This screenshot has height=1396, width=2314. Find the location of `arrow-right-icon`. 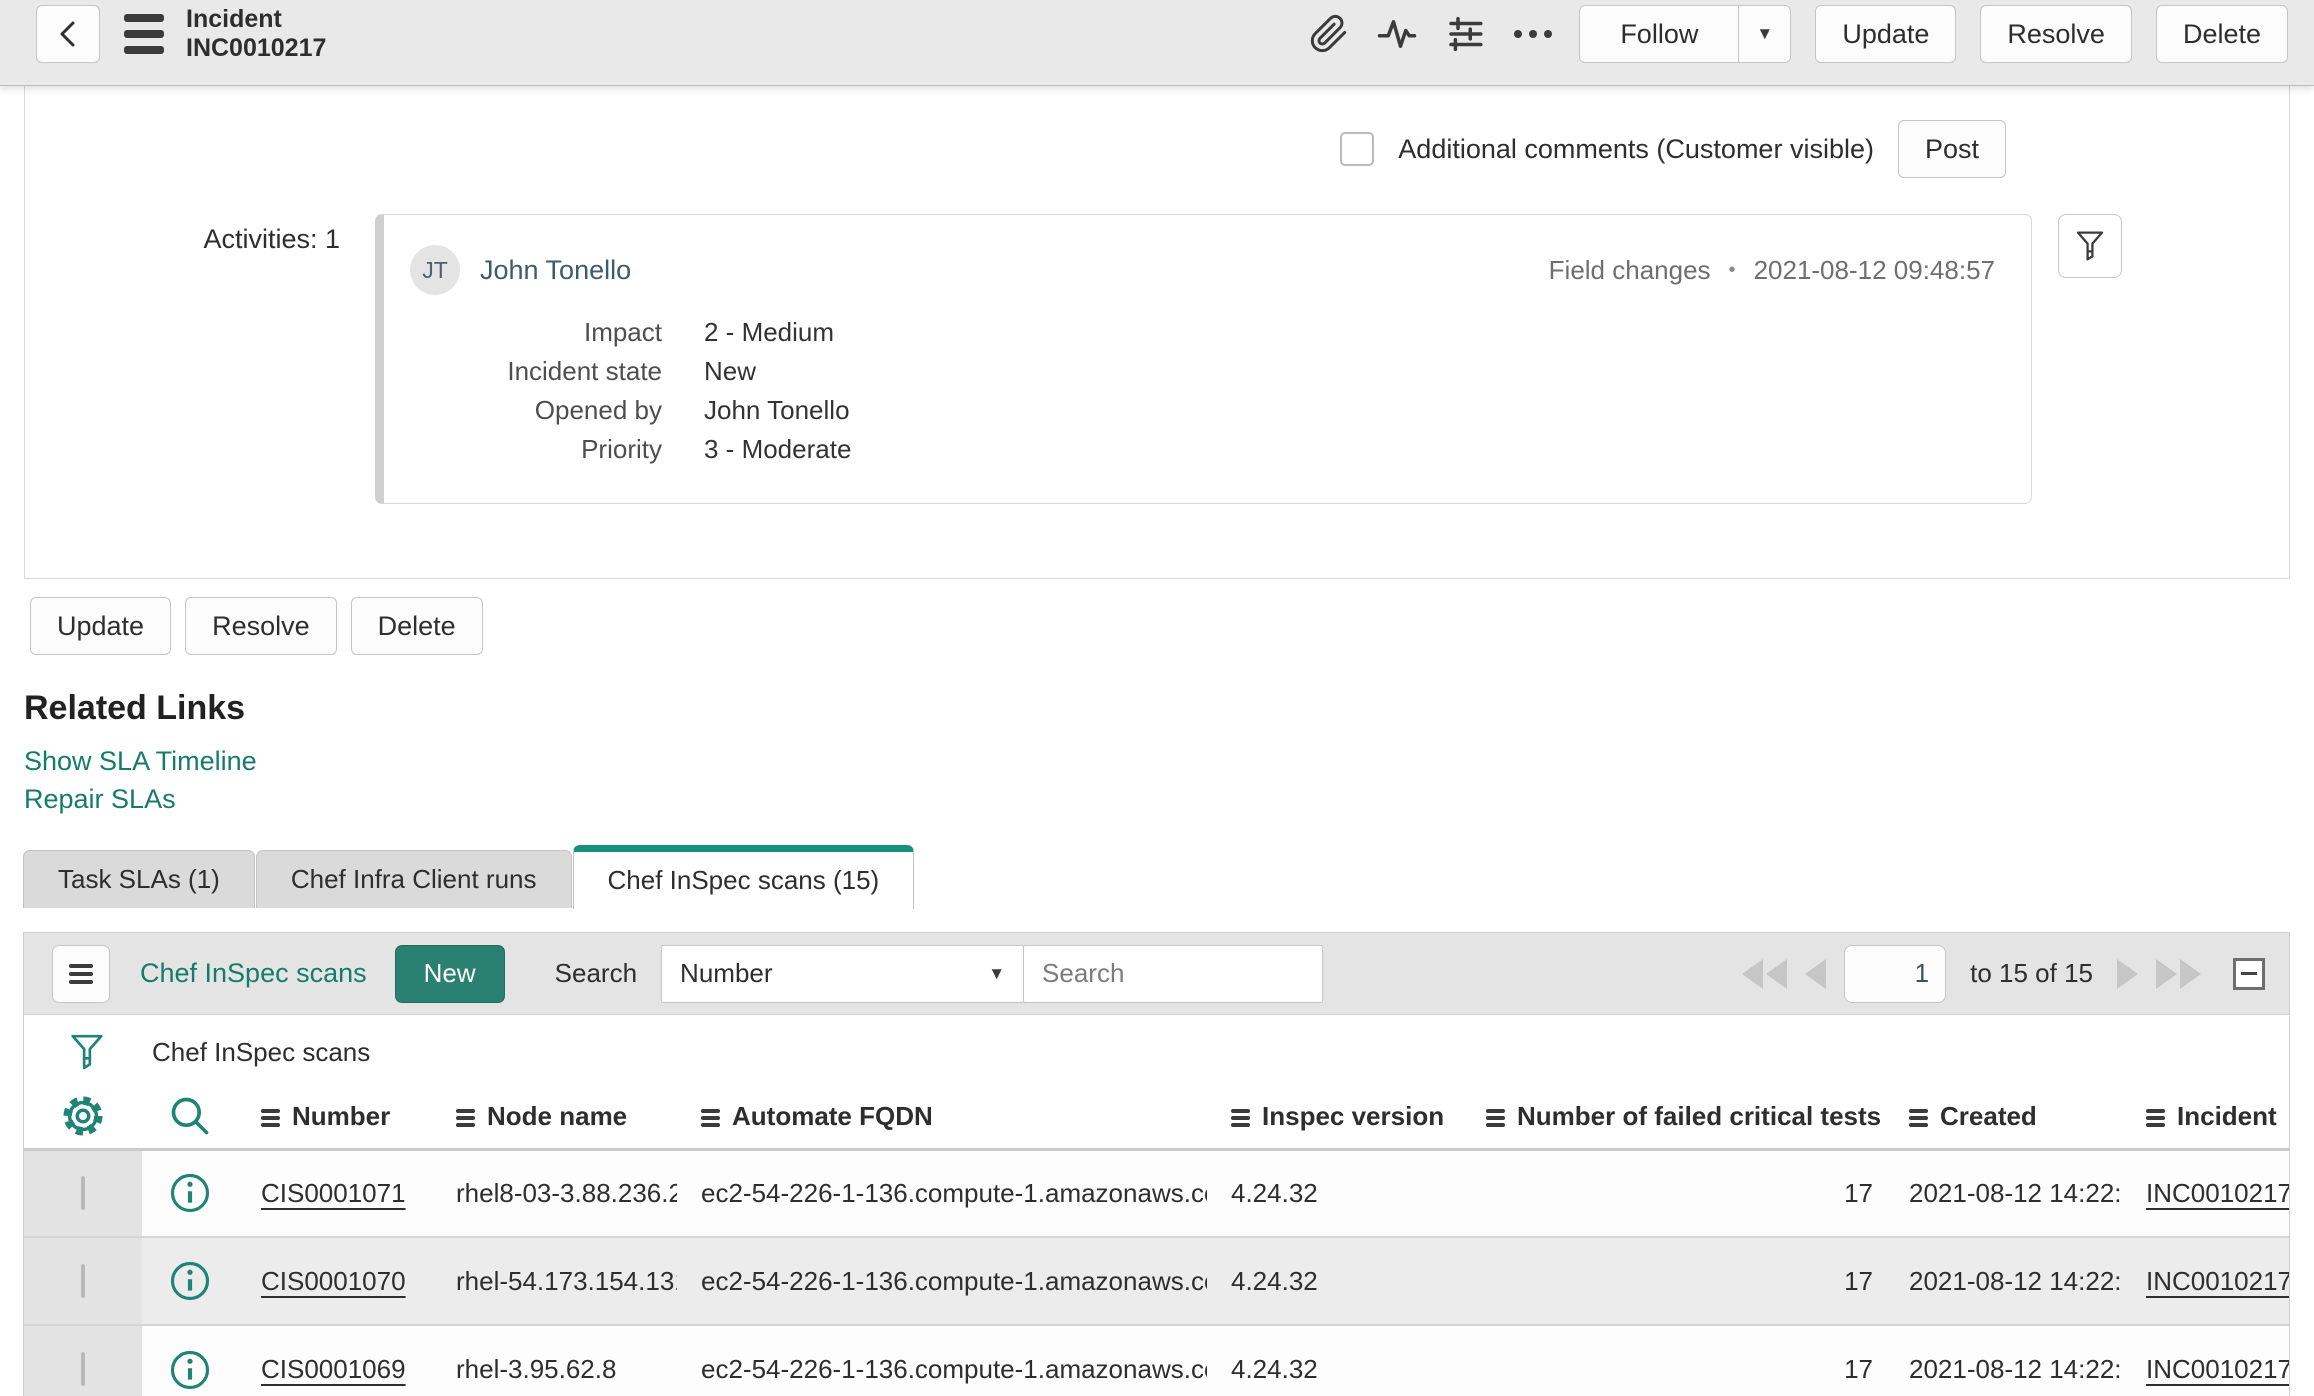

arrow-right-icon is located at coordinates (2127, 973).